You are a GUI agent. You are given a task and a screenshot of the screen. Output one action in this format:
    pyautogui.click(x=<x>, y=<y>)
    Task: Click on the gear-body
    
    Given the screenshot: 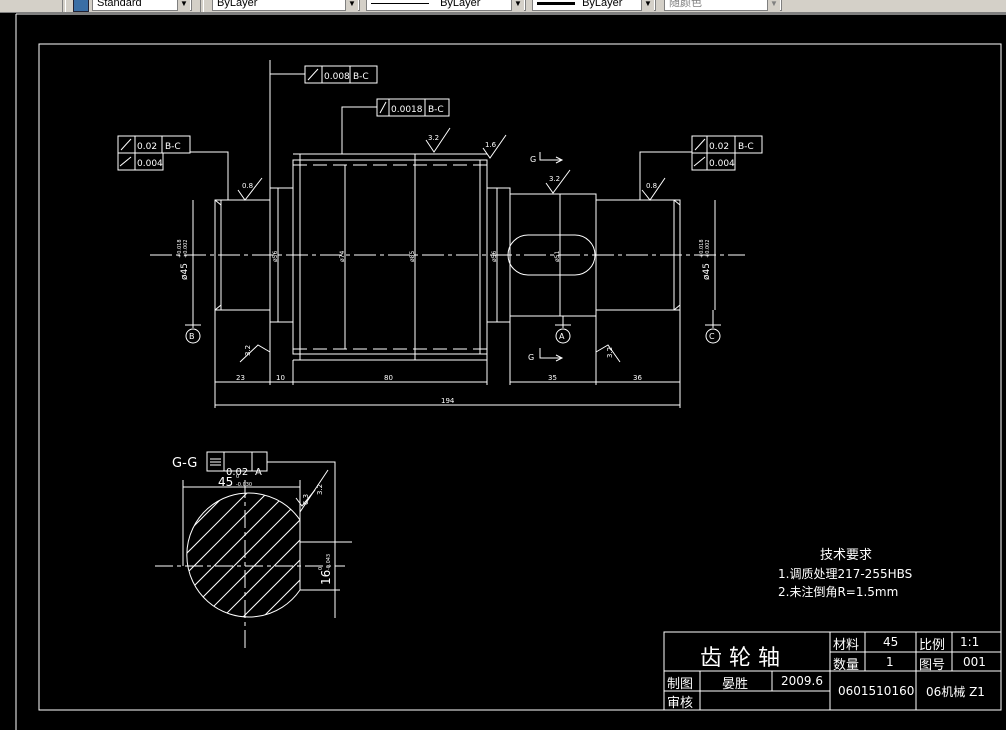 What is the action you would take?
    pyautogui.click(x=390, y=257)
    